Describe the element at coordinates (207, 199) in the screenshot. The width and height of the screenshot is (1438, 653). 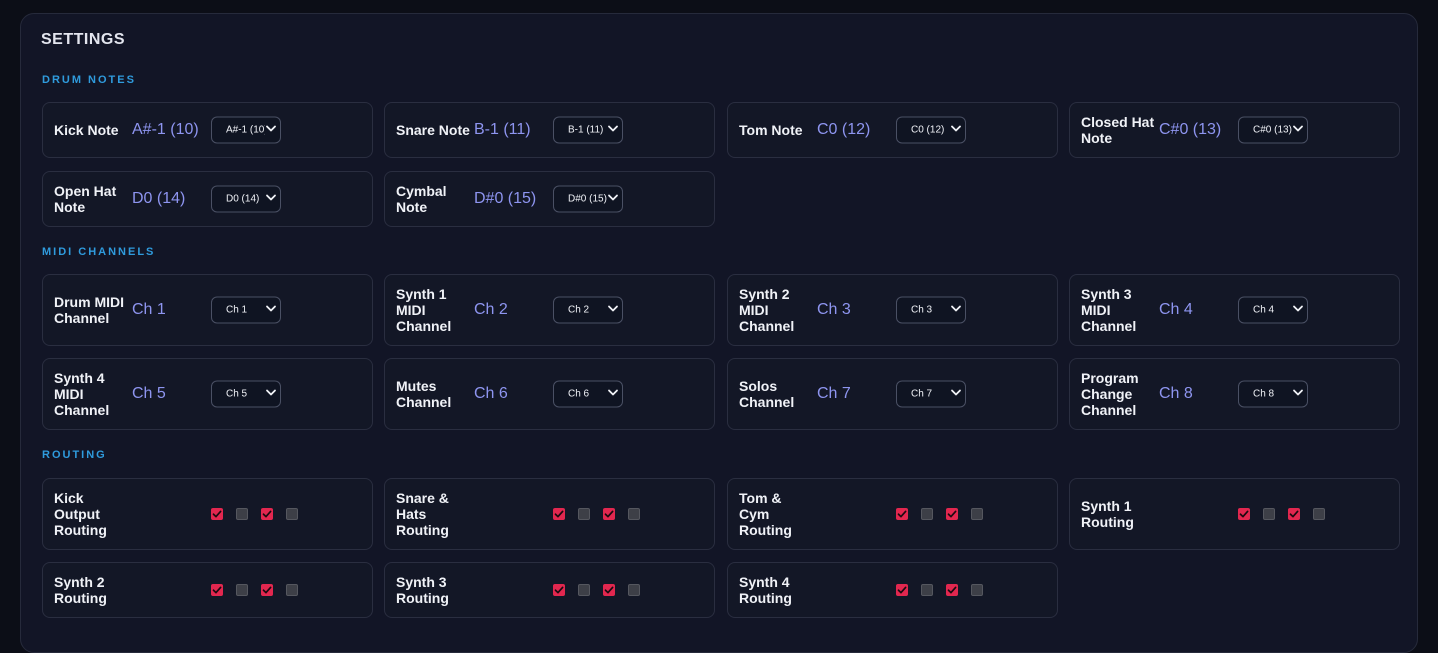
I see `setting-card-open-hat-note: Open Hat Note D0 (14) D0 (14)` at that location.